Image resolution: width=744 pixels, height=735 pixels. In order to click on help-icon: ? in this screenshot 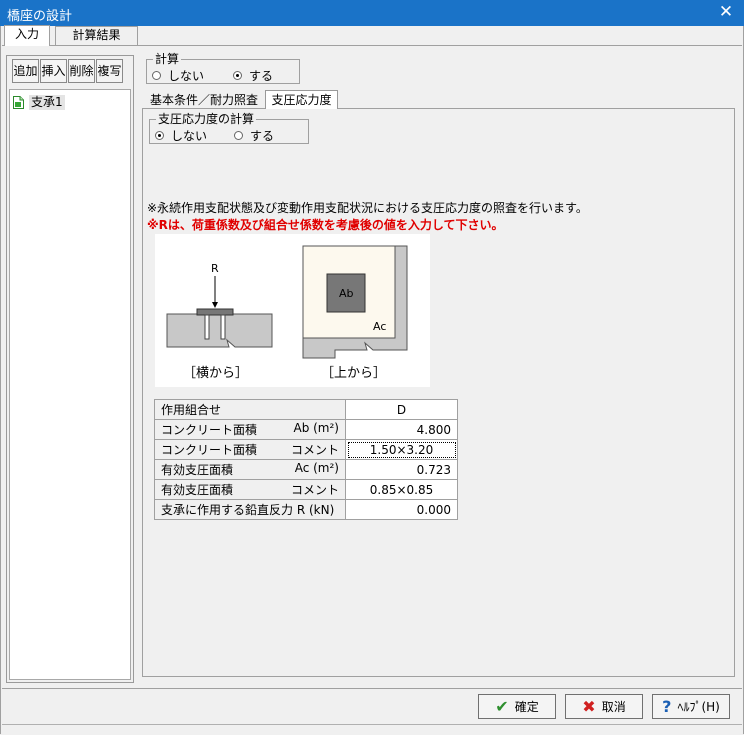, I will do `click(667, 706)`.